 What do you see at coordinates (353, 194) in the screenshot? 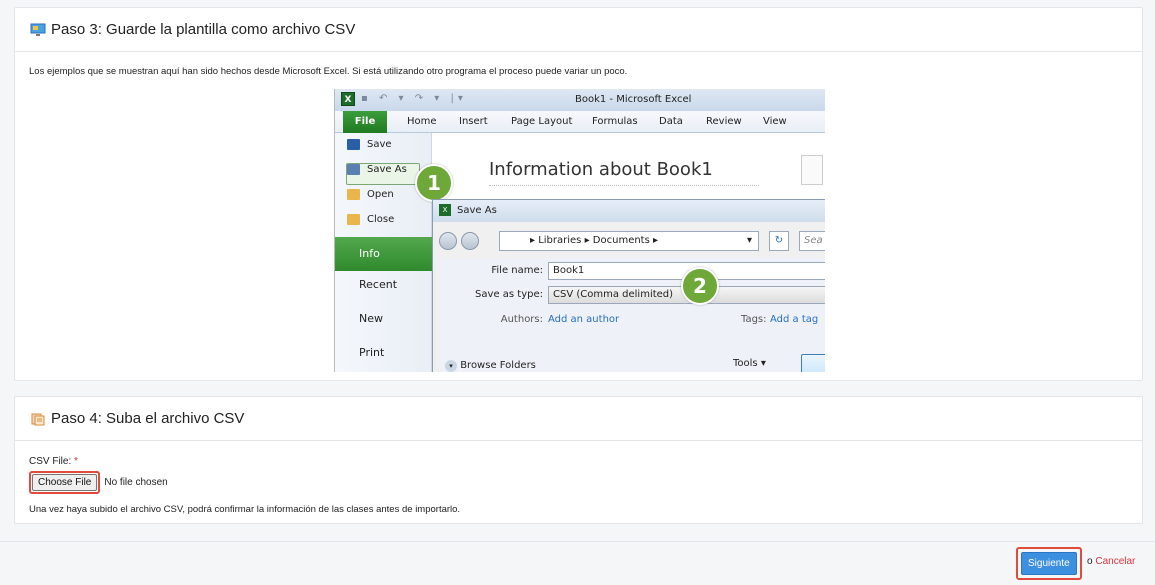
I see `folder-open-icon` at bounding box center [353, 194].